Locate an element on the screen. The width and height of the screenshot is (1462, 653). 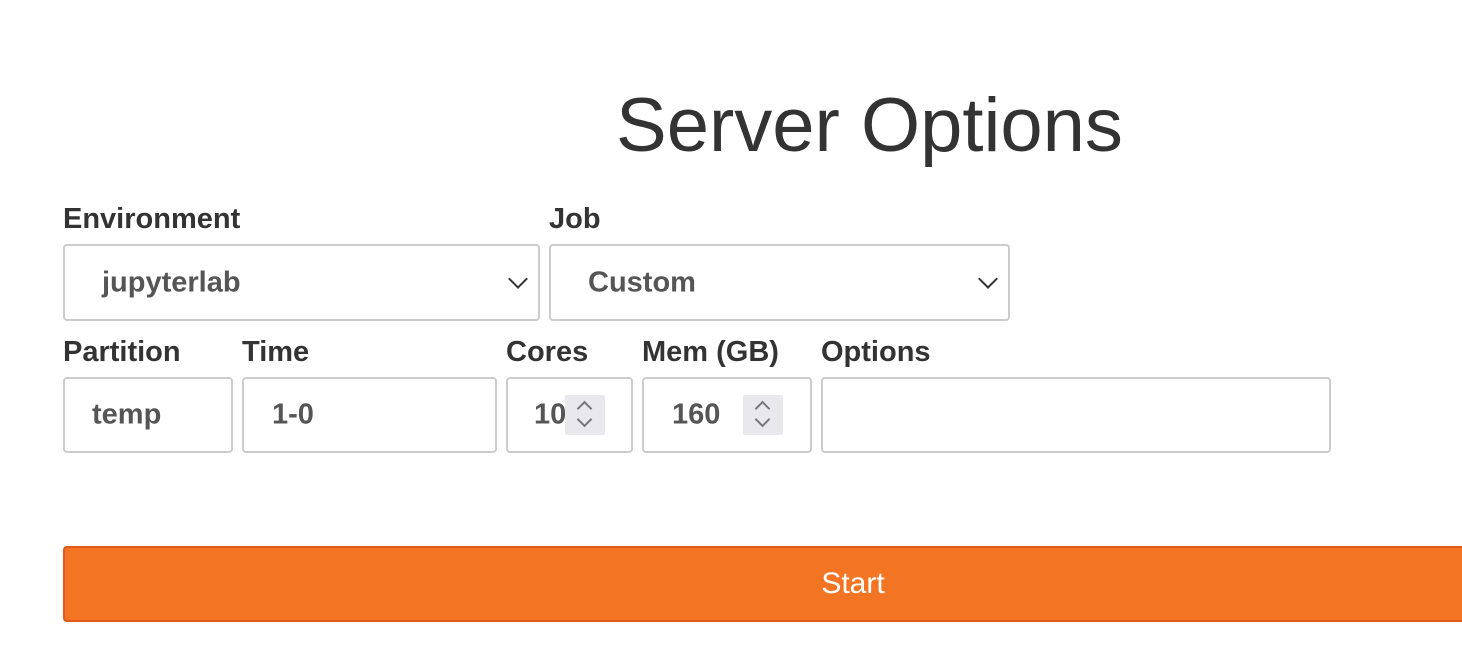
job-select-value: Custom is located at coordinates (642, 282).